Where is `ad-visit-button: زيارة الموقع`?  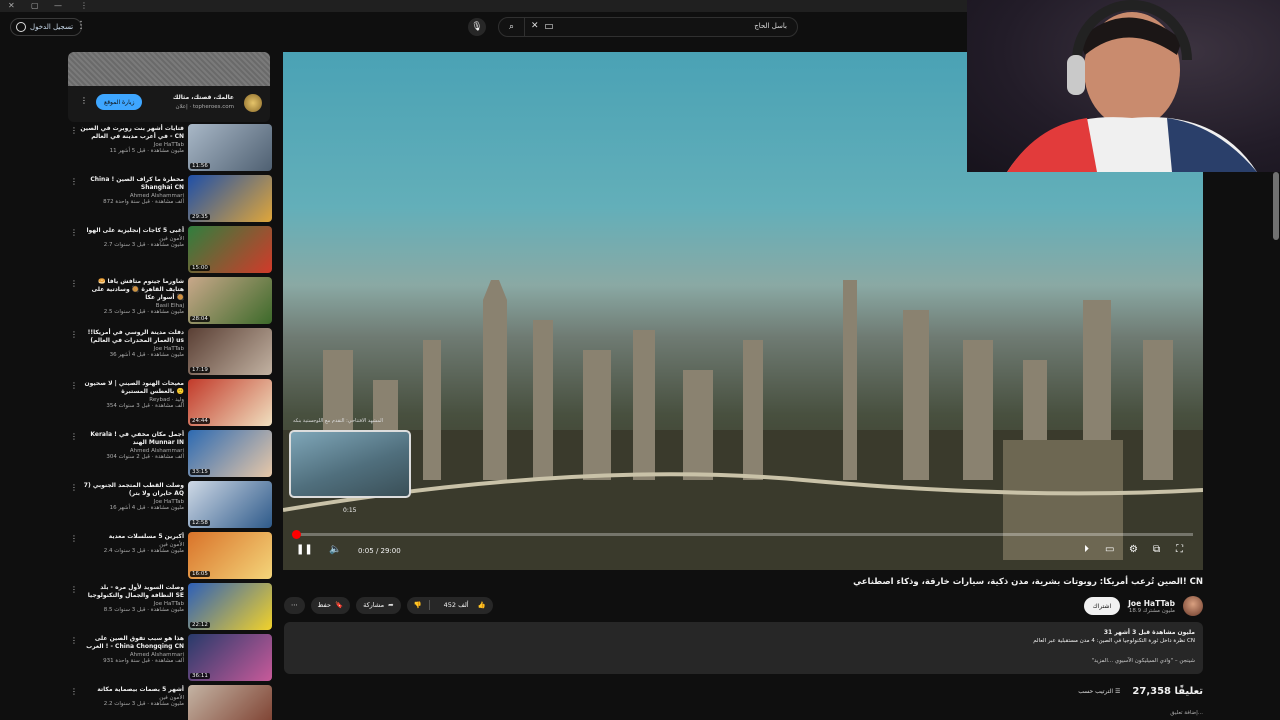 ad-visit-button: زيارة الموقع is located at coordinates (119, 102).